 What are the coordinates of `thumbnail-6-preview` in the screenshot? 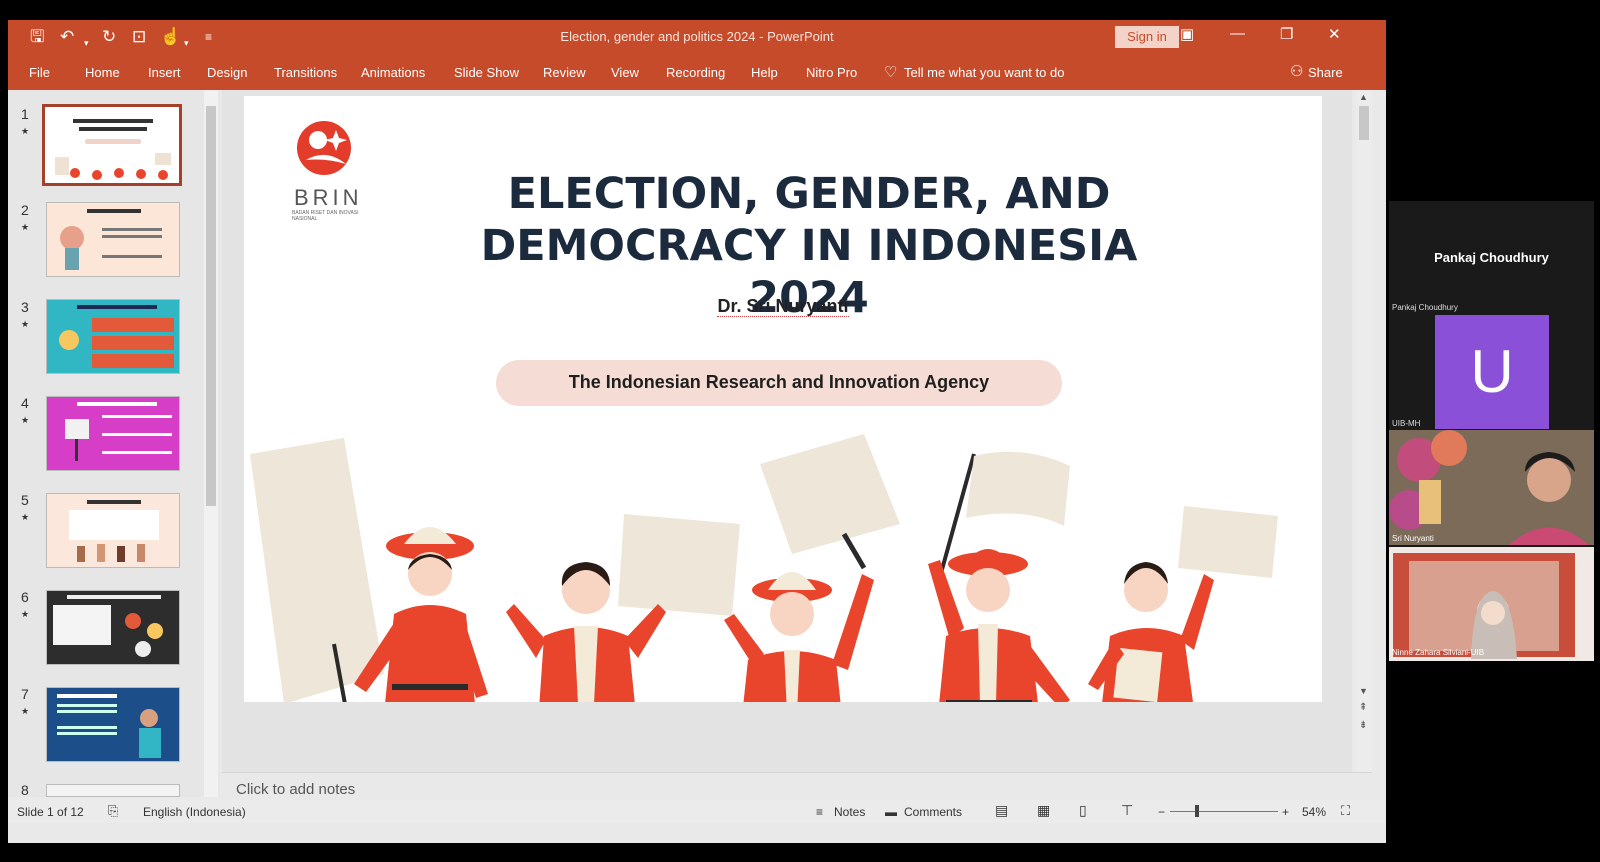 It's located at (108, 626).